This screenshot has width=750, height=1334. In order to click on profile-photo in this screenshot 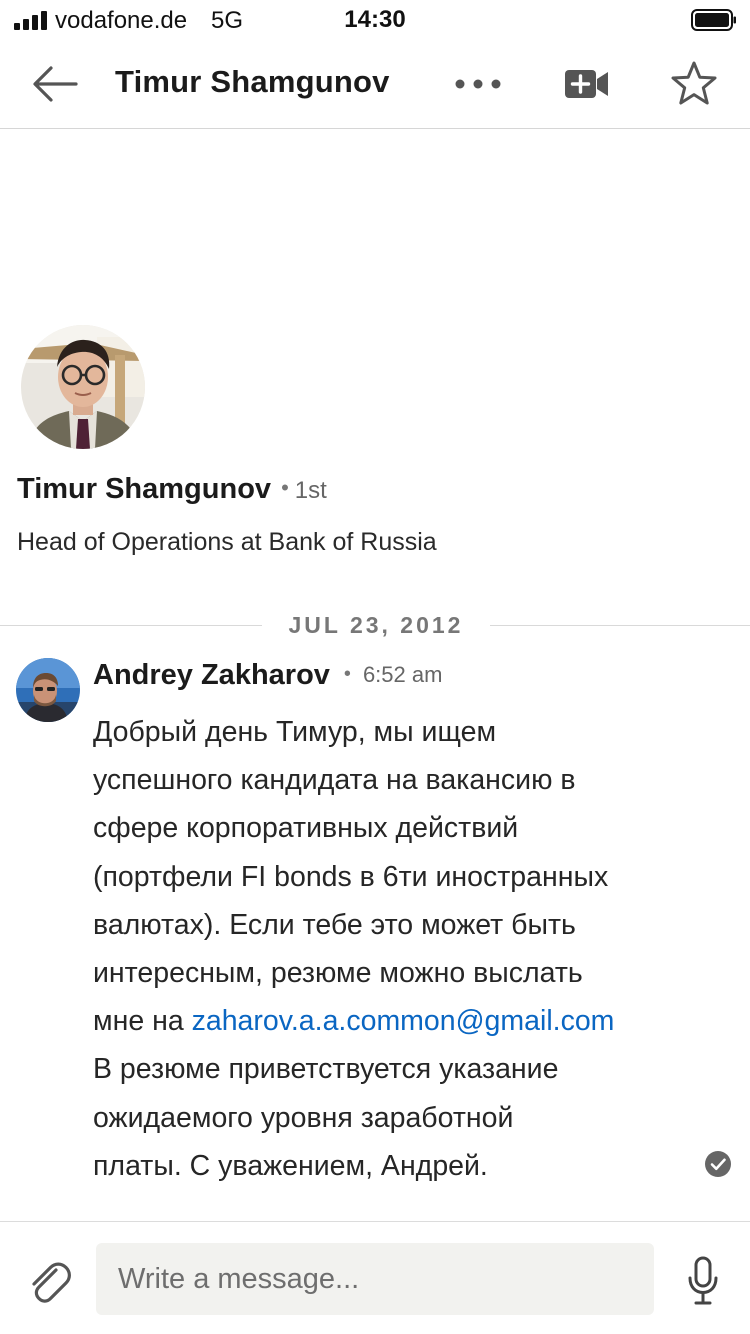, I will do `click(83, 387)`.